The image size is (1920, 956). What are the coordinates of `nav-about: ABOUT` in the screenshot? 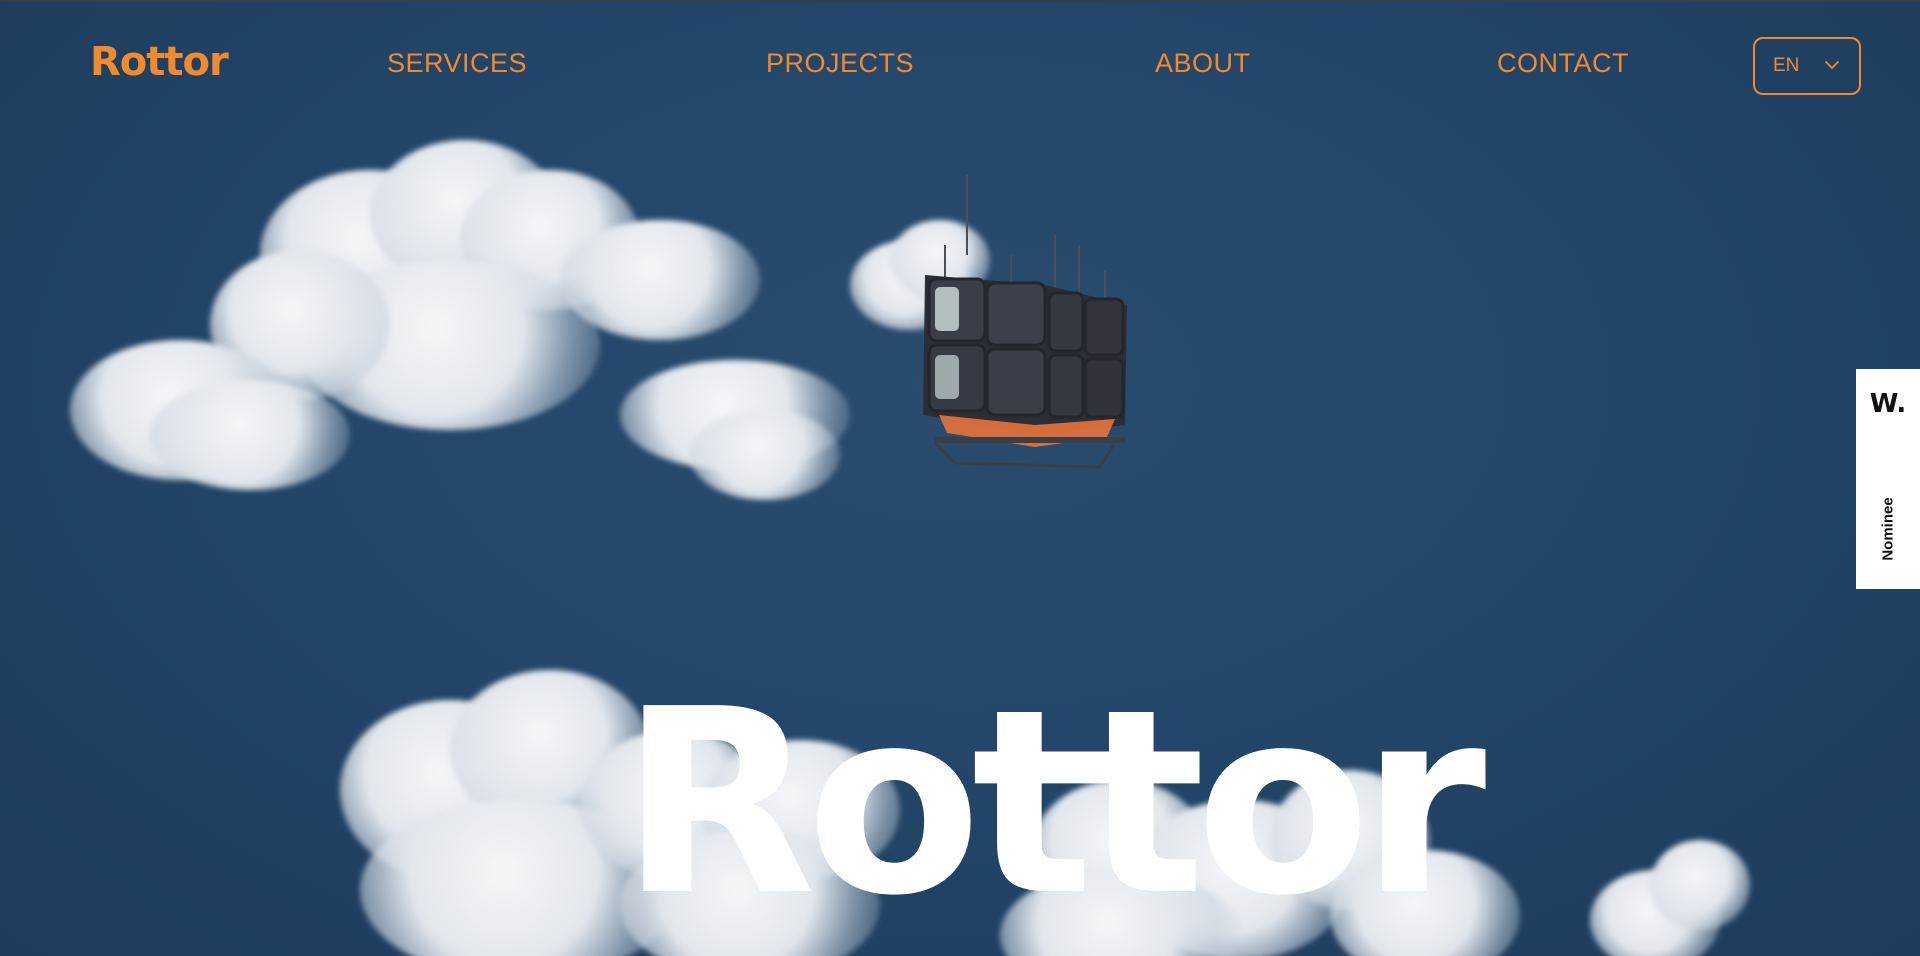 It's located at (1203, 63).